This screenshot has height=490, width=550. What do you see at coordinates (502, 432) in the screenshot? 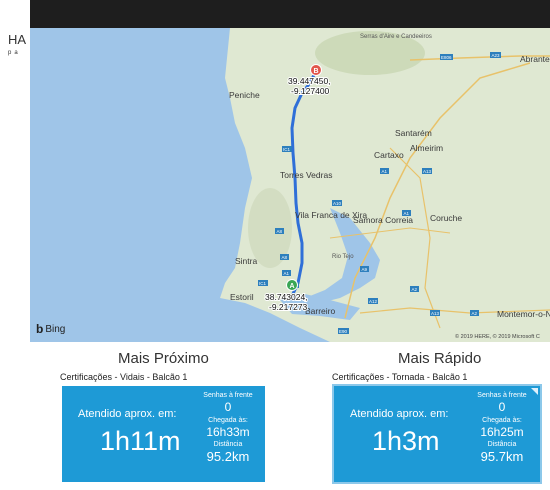
I see `arrival-value: 16h25m` at bounding box center [502, 432].